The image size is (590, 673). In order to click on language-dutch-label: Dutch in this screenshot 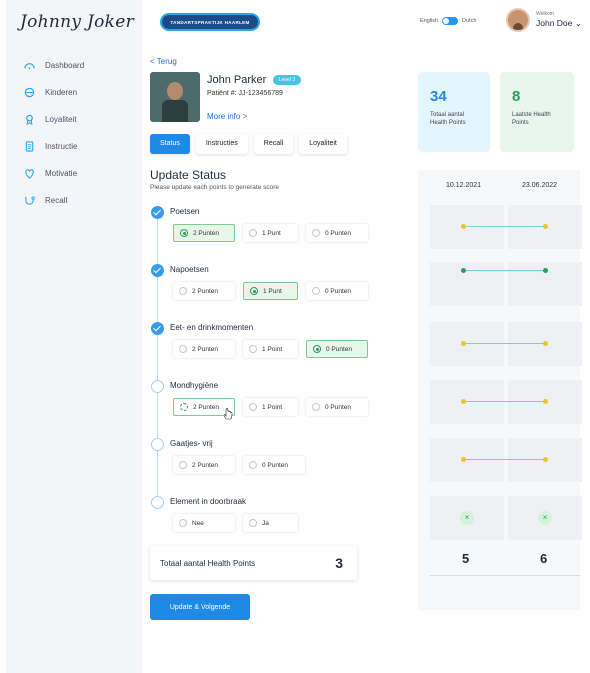, I will do `click(469, 21)`.